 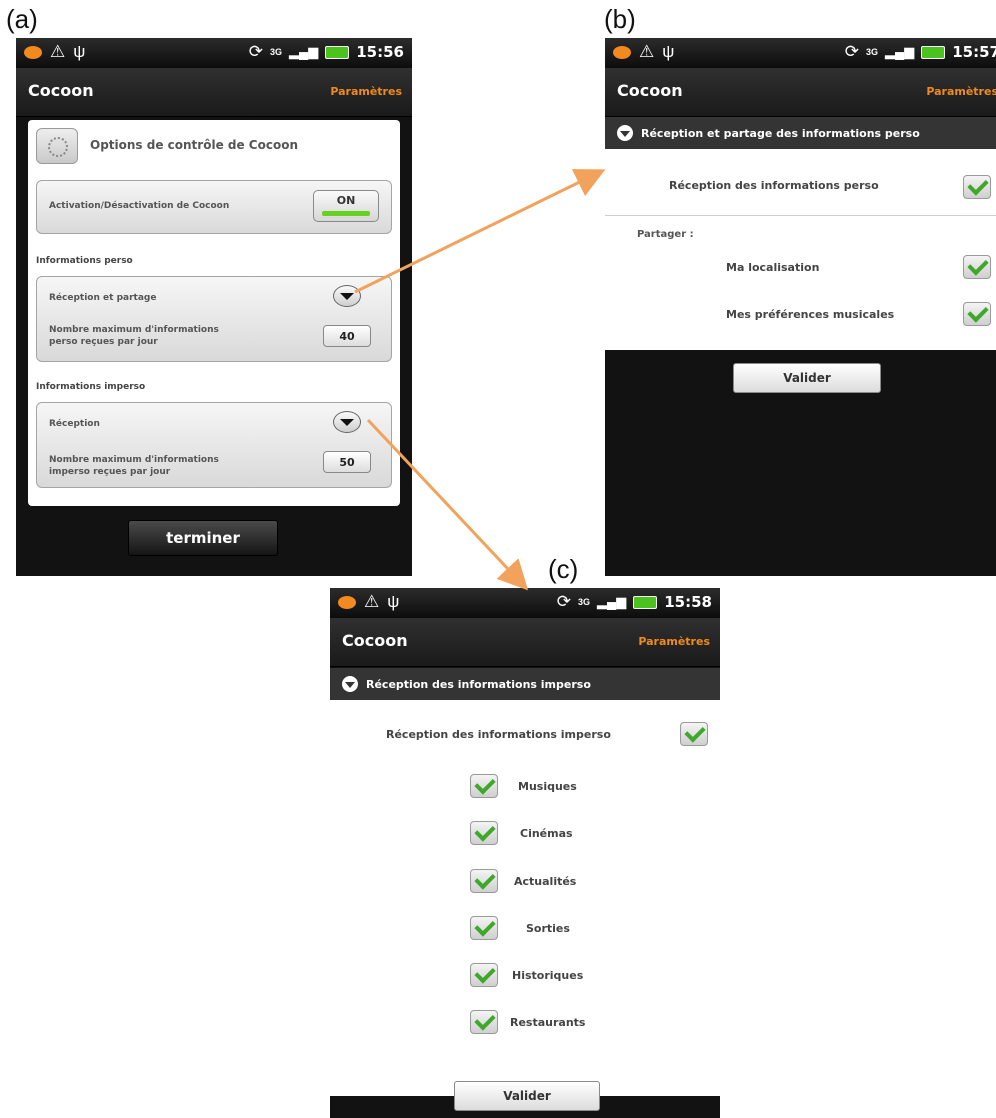 What do you see at coordinates (480, 231) in the screenshot?
I see `arrow-to-screen-b` at bounding box center [480, 231].